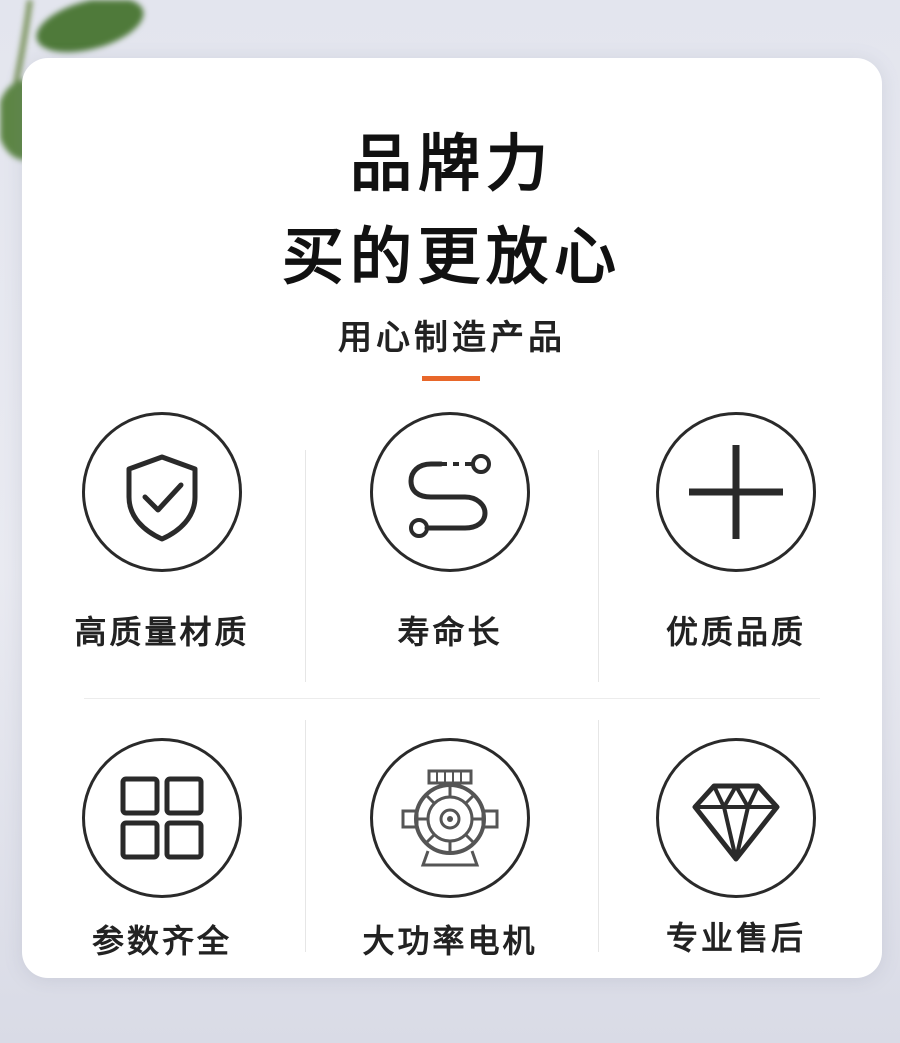 This screenshot has width=900, height=1043. I want to click on grid-squares-icon, so click(162, 818).